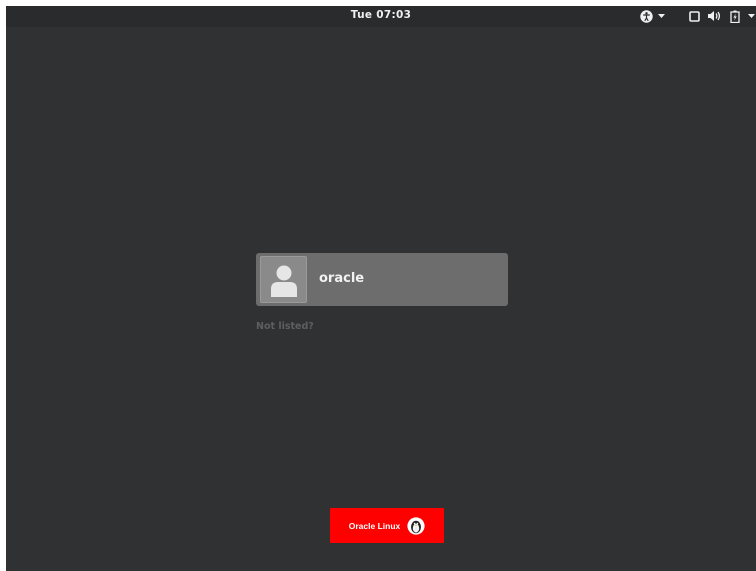  I want to click on brand-logo: Oracle Linux, so click(387, 525).